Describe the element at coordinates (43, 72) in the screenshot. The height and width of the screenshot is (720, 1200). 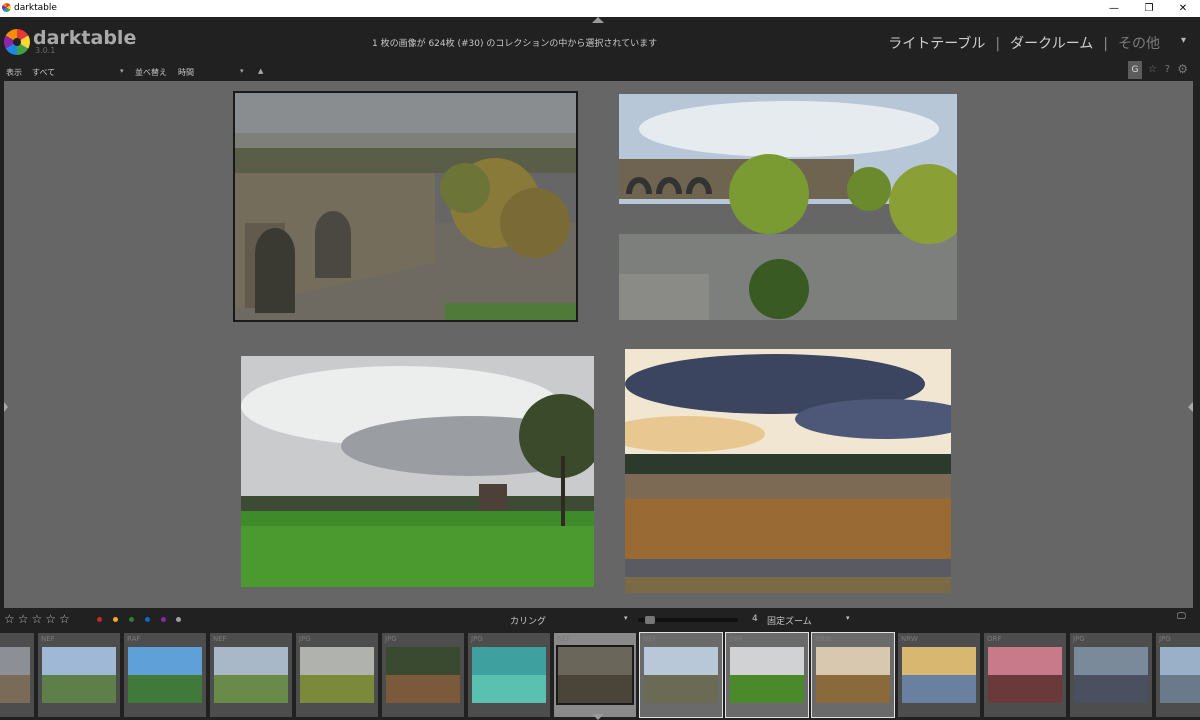
I see `display-select: すべて` at that location.